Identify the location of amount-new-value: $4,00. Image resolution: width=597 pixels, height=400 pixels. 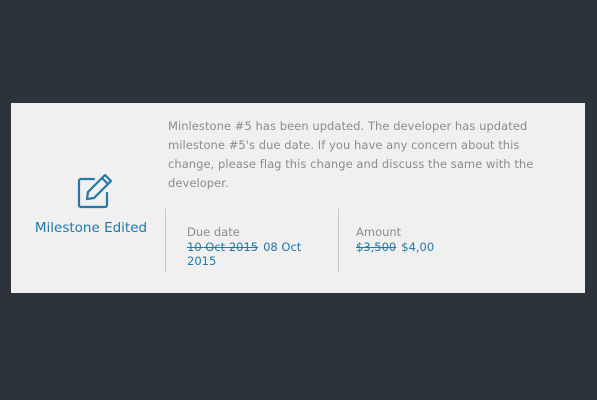
(418, 247).